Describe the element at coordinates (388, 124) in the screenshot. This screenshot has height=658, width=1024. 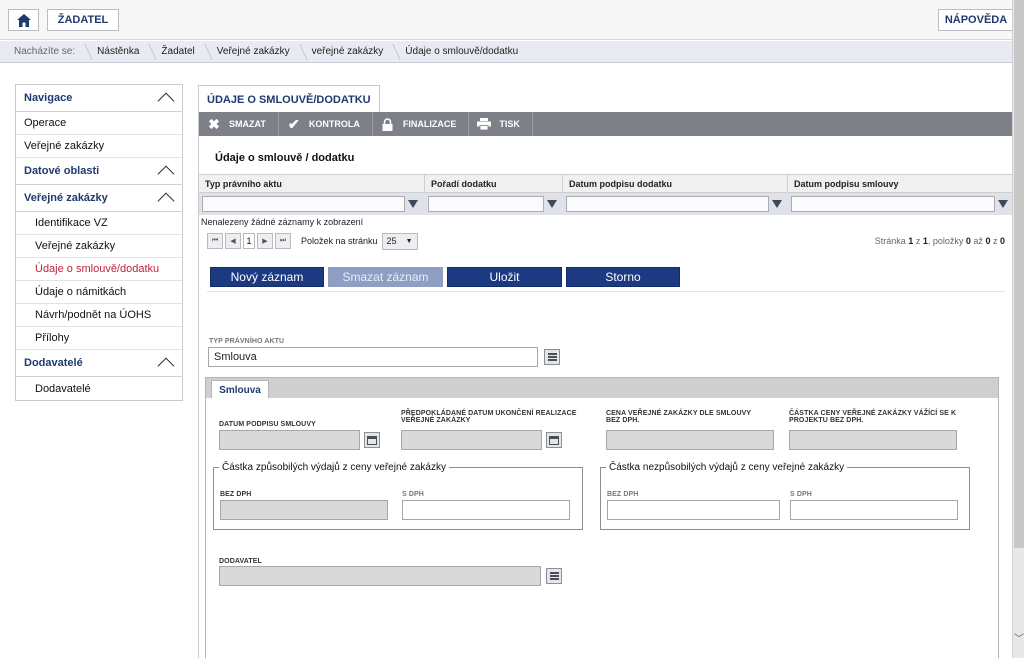
I see `lock-icon` at that location.